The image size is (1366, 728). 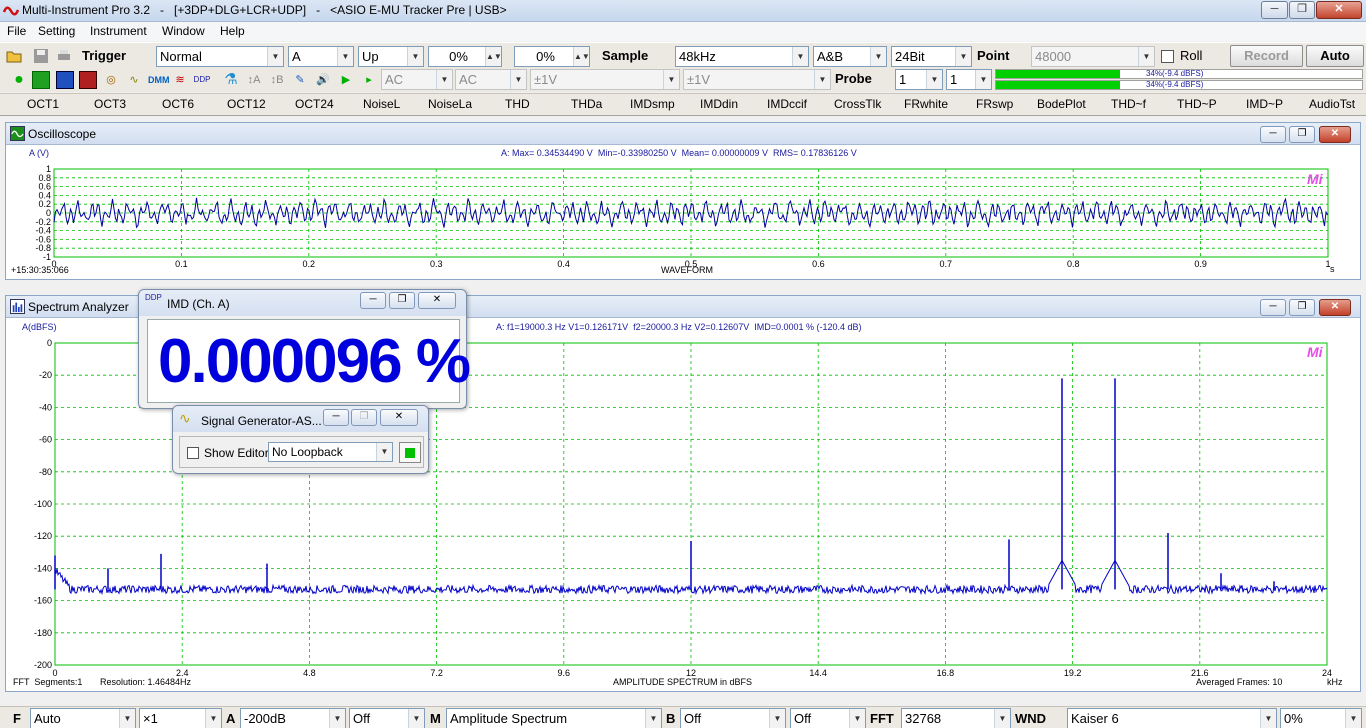 I want to click on trigger-delay-value: 0%, so click(x=545, y=56).